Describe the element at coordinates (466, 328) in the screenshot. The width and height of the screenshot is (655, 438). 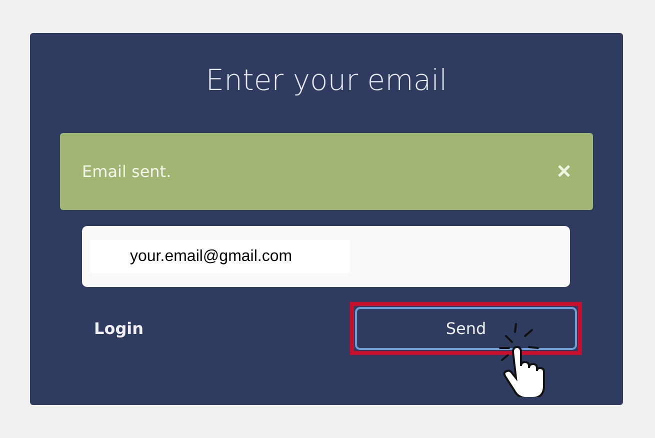
I see `send-button: Send` at that location.